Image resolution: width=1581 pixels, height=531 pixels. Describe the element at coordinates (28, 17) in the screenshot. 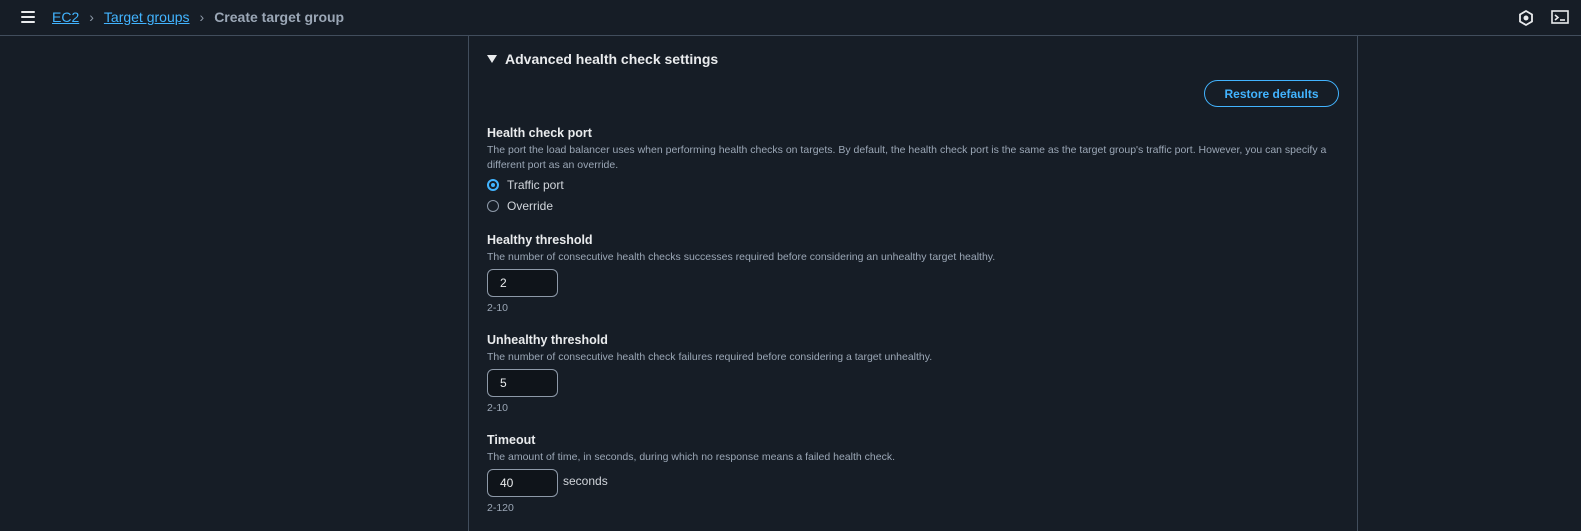

I see `menu-icon` at that location.